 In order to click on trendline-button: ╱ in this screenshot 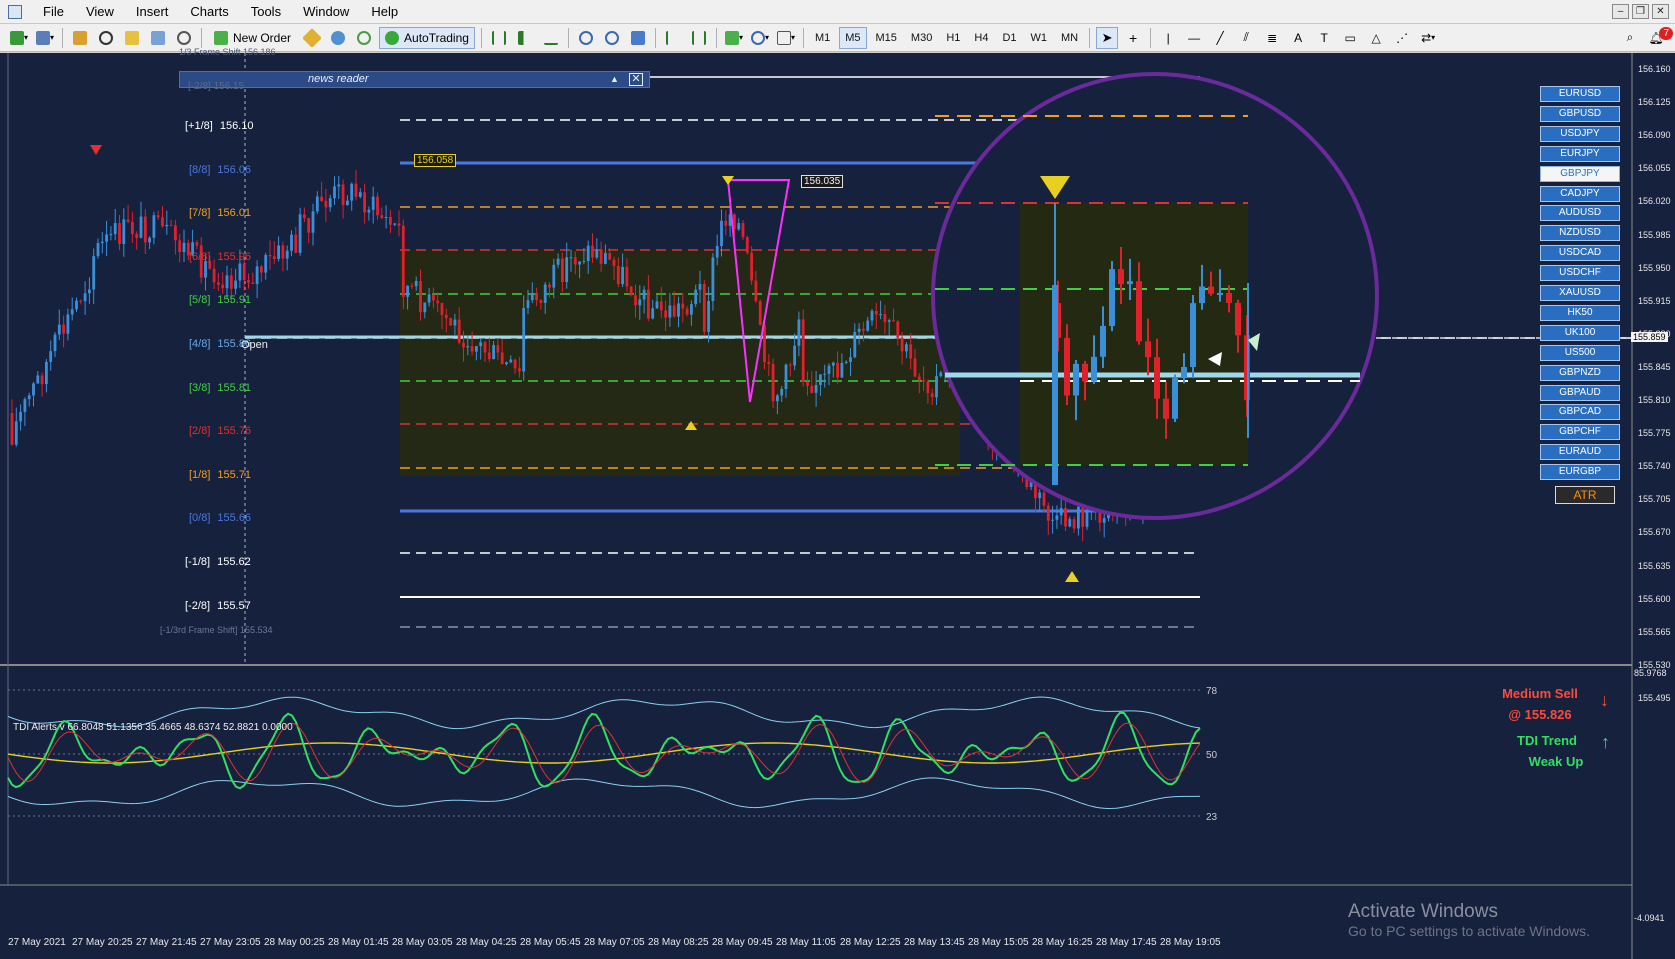, I will do `click(1220, 38)`.